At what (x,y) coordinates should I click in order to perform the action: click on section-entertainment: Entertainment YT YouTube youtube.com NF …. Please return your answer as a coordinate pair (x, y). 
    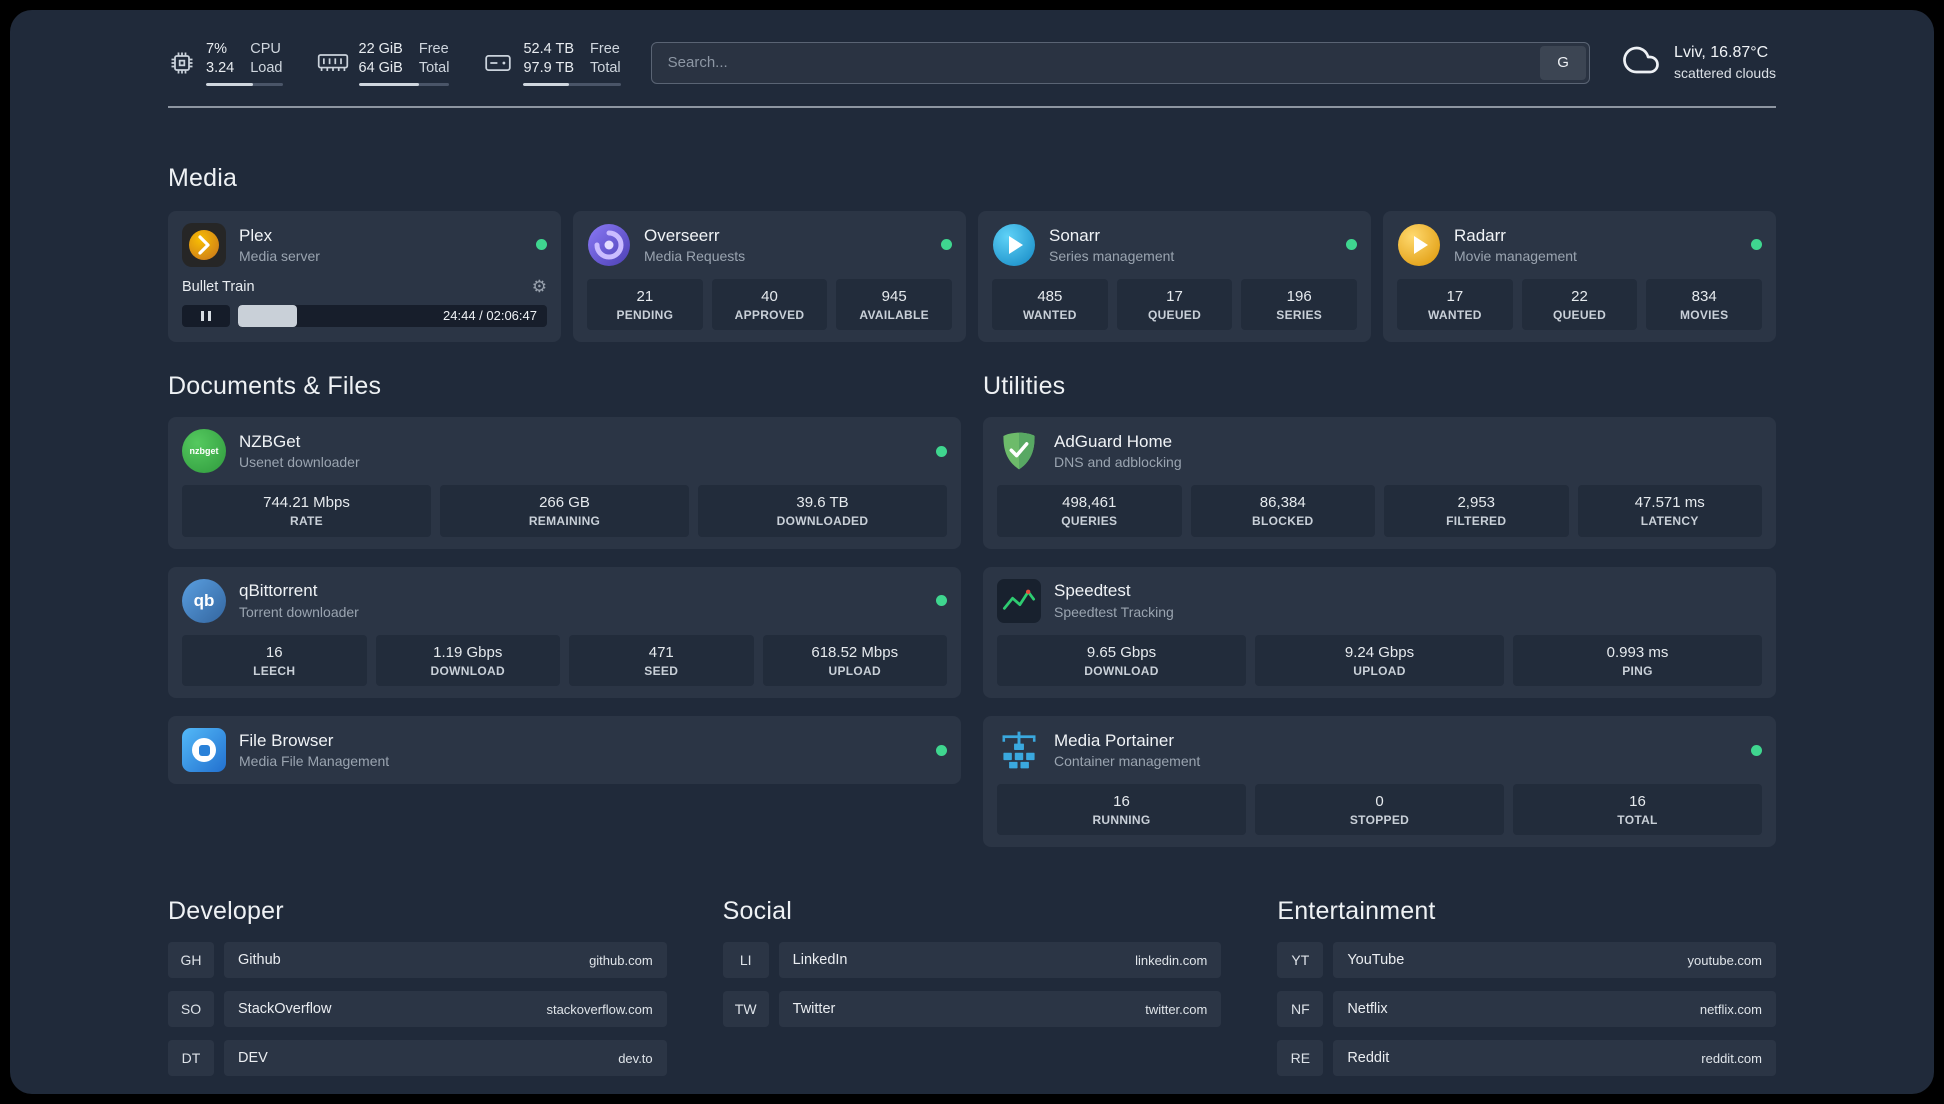
    Looking at the image, I should click on (1526, 987).